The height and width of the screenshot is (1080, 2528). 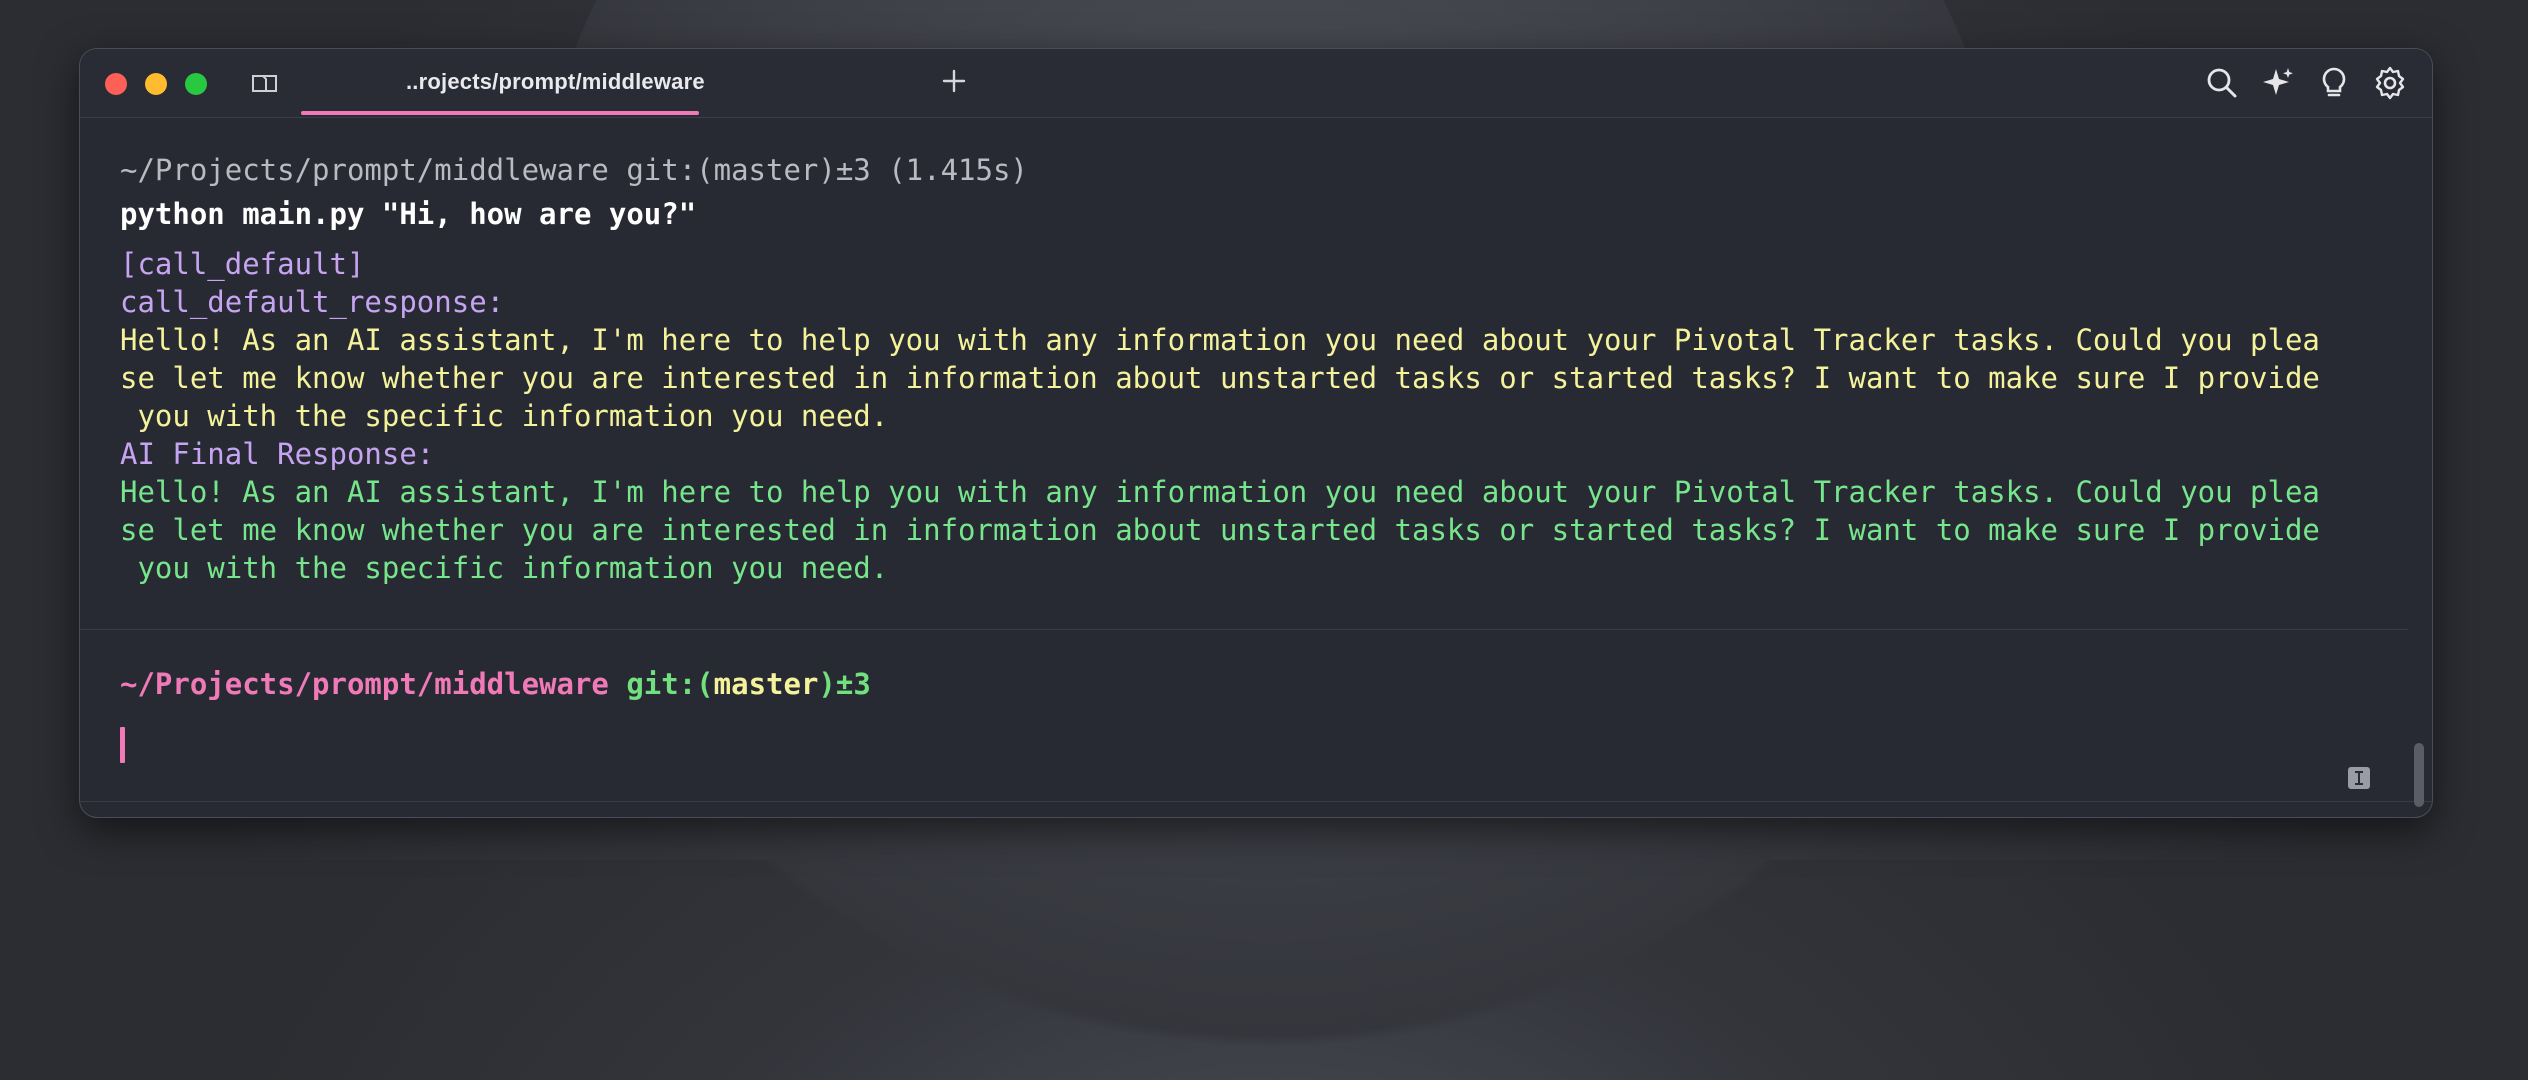 What do you see at coordinates (954, 81) in the screenshot?
I see `plus-icon` at bounding box center [954, 81].